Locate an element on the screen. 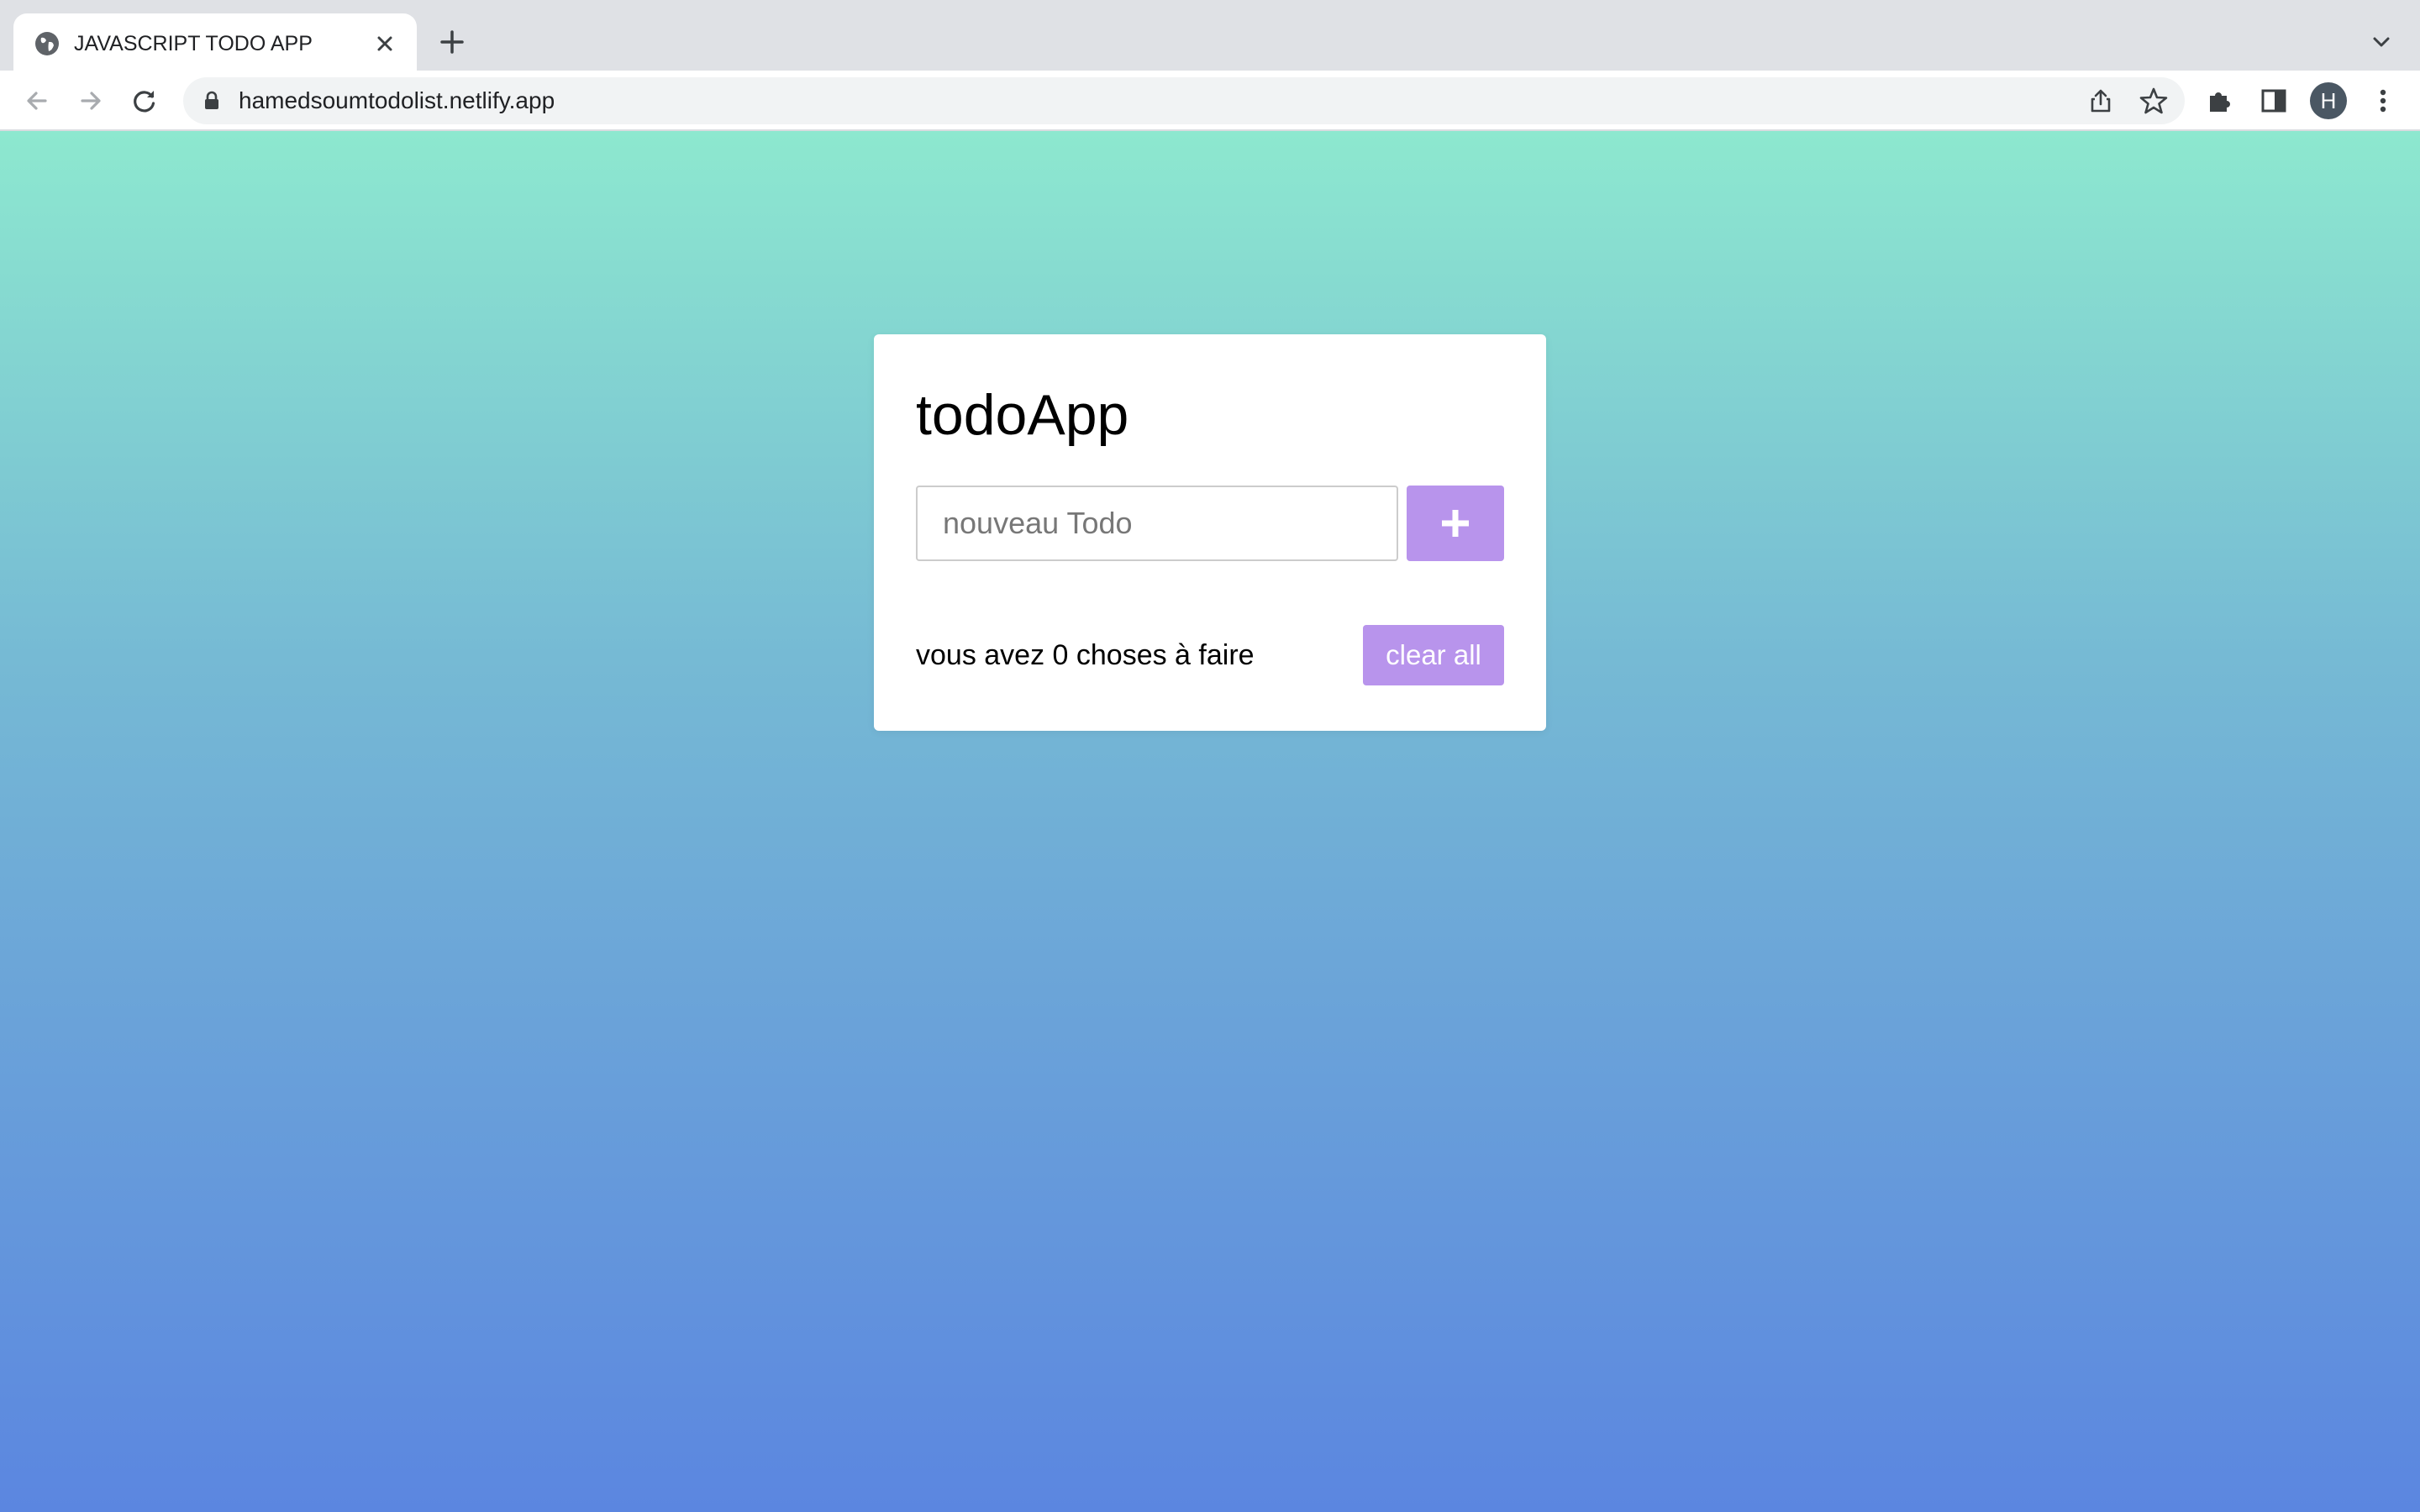 This screenshot has width=2420, height=1512. browser-toolbar: hamedsoumtodolist.netlify.app H is located at coordinates (1210, 101).